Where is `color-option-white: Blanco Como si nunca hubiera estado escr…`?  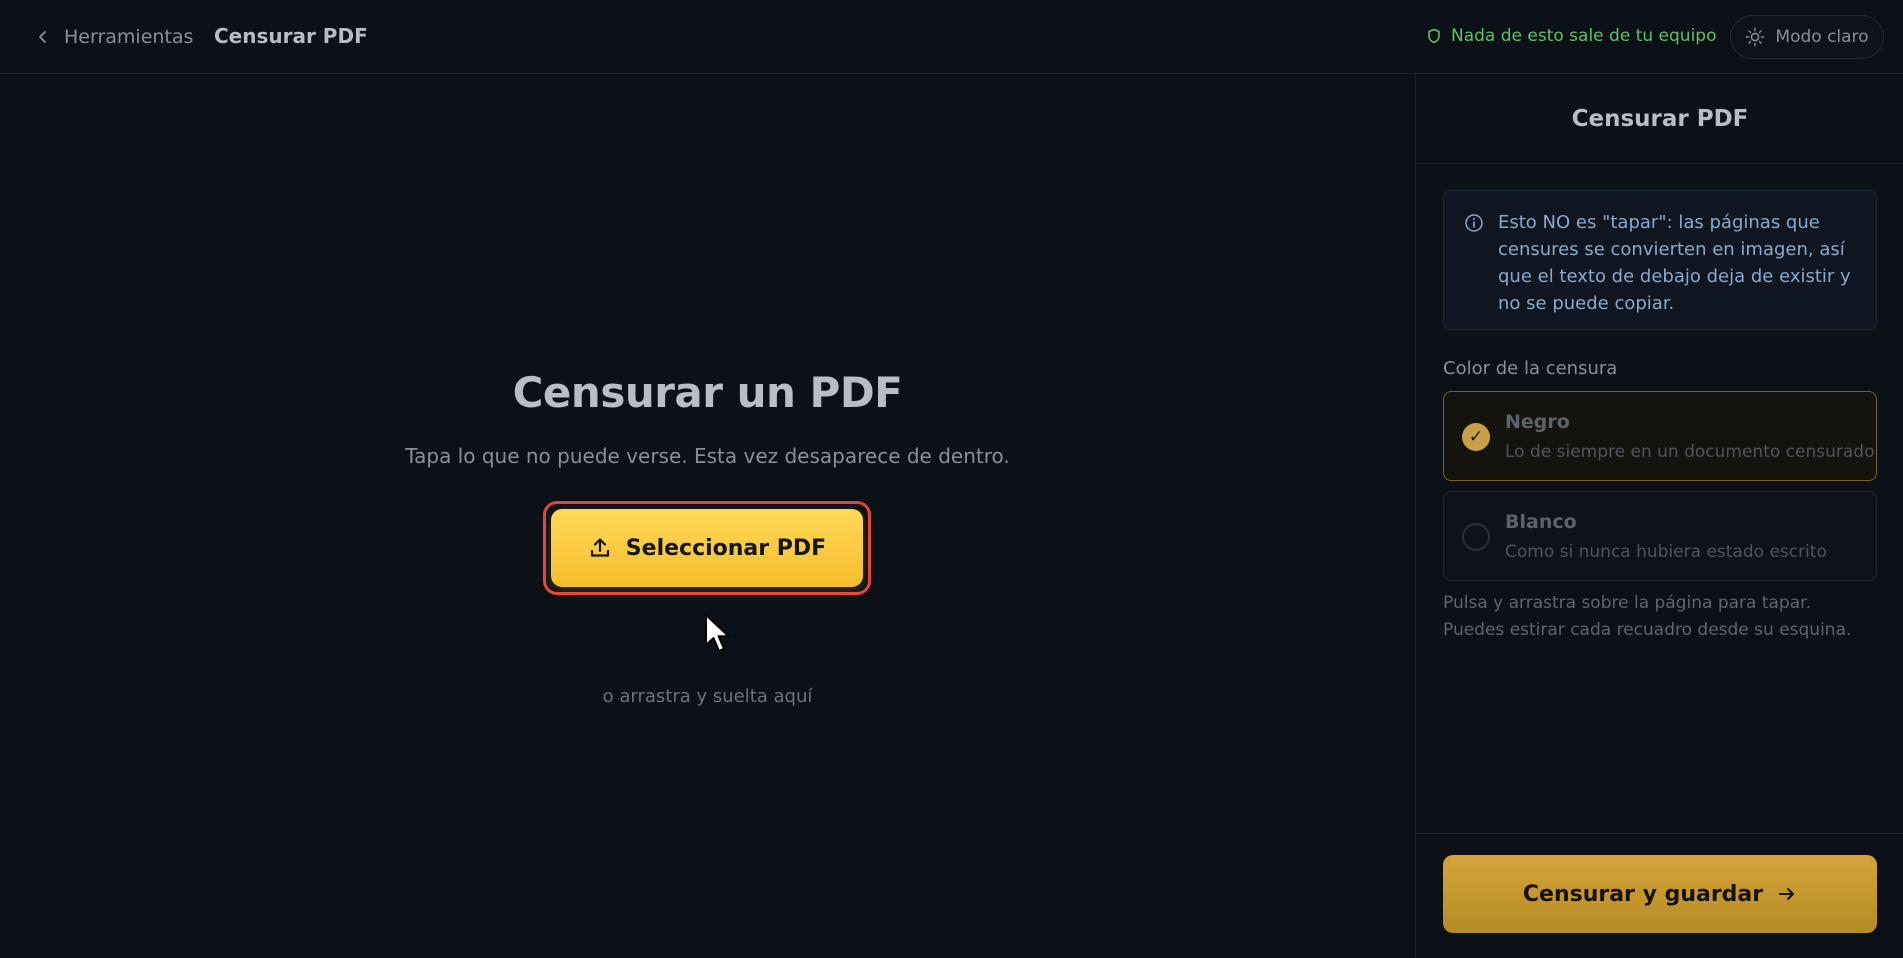
color-option-white: Blanco Como si nunca hubiera estado escr… is located at coordinates (1660, 536).